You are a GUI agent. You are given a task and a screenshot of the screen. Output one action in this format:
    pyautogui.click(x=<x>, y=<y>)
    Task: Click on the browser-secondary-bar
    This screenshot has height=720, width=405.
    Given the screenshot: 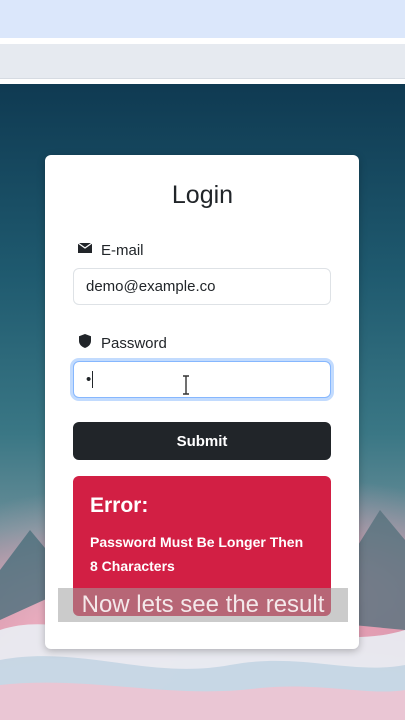 What is the action you would take?
    pyautogui.click(x=202, y=61)
    